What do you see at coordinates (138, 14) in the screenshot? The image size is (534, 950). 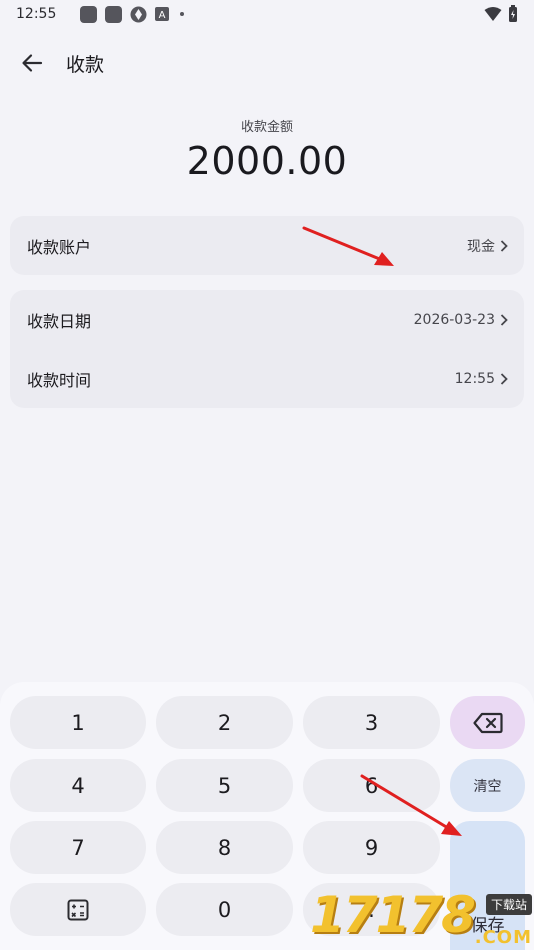 I see `shield-icon` at bounding box center [138, 14].